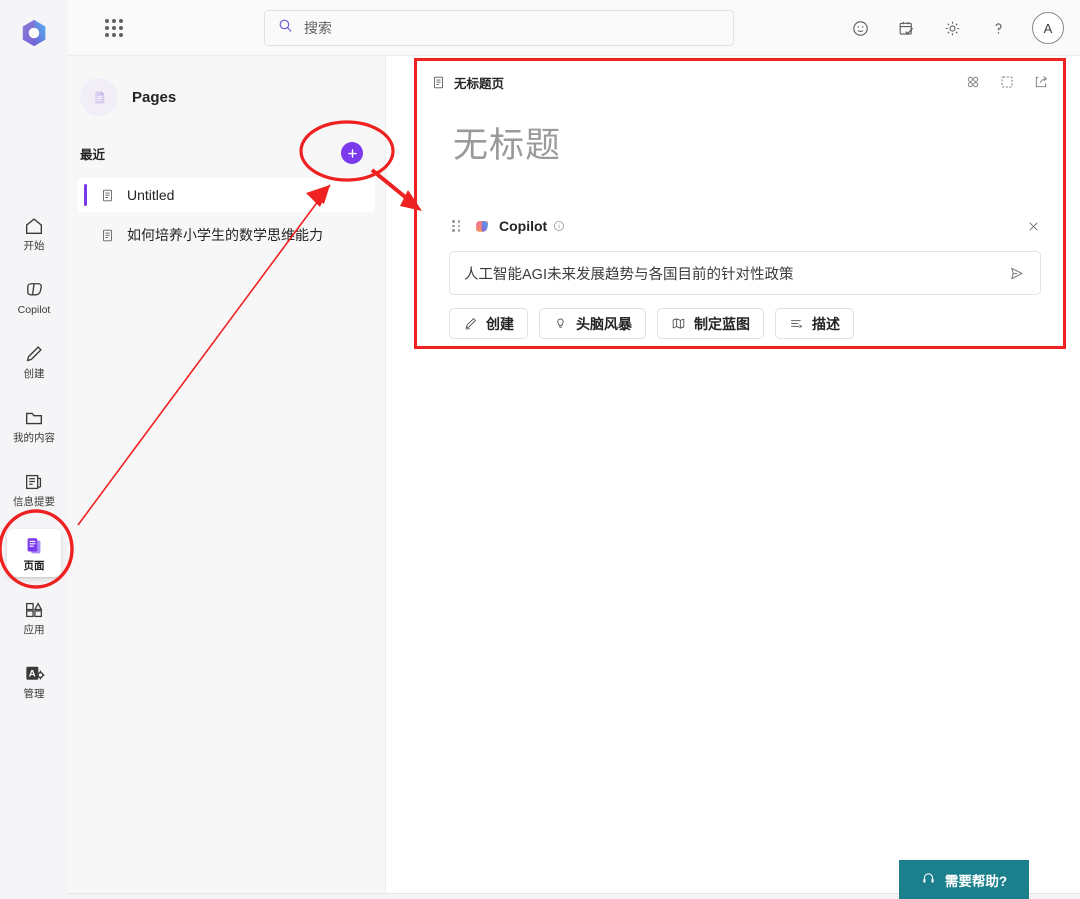  I want to click on brainstorm-button: 头脑风暴, so click(592, 323).